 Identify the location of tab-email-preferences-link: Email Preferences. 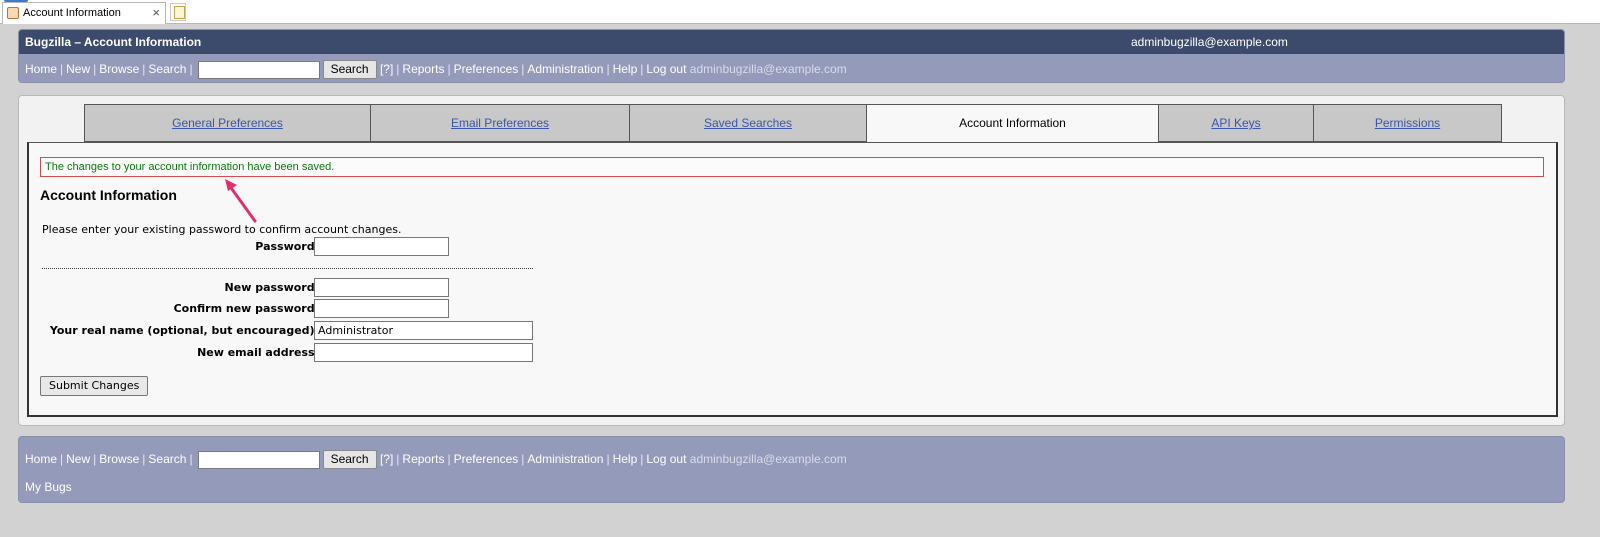
(500, 123).